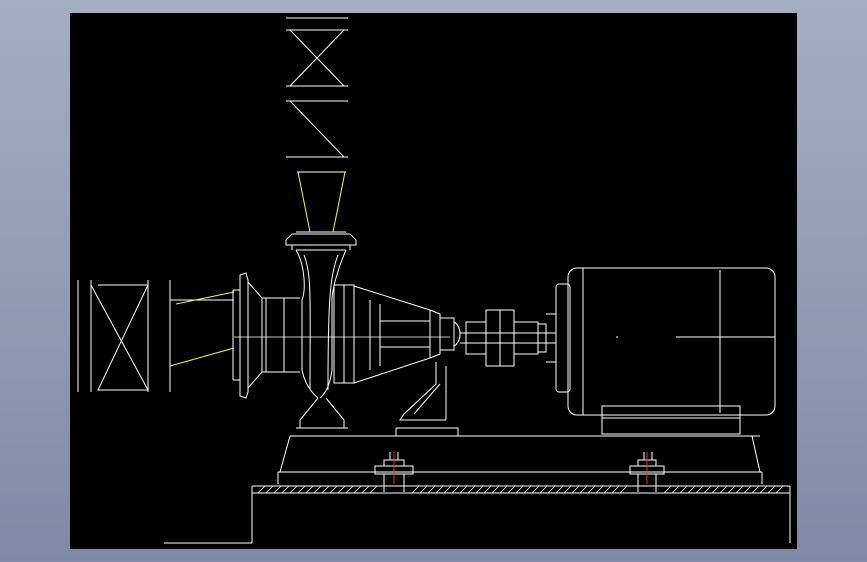  Describe the element at coordinates (477, 514) in the screenshot. I see `concrete-foundation` at that location.